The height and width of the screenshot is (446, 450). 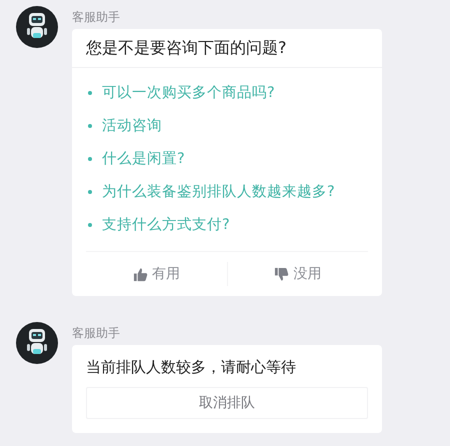 I want to click on unhelpful-button: 没用, so click(x=297, y=274).